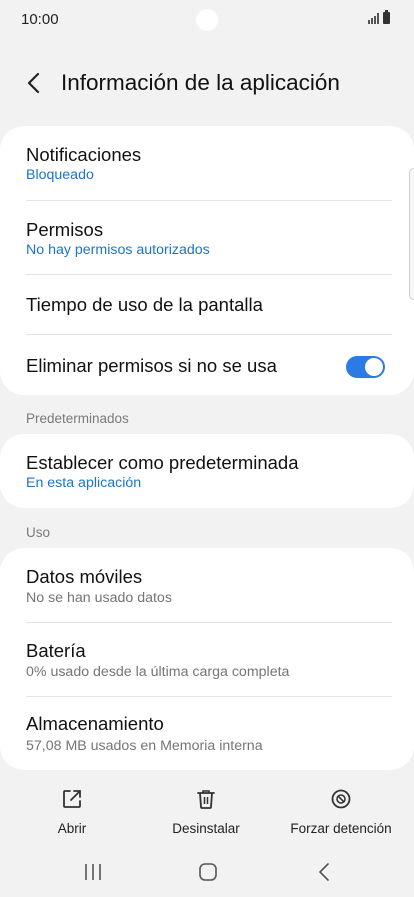  What do you see at coordinates (84, 154) in the screenshot?
I see `notifications-title: Notificaciones` at bounding box center [84, 154].